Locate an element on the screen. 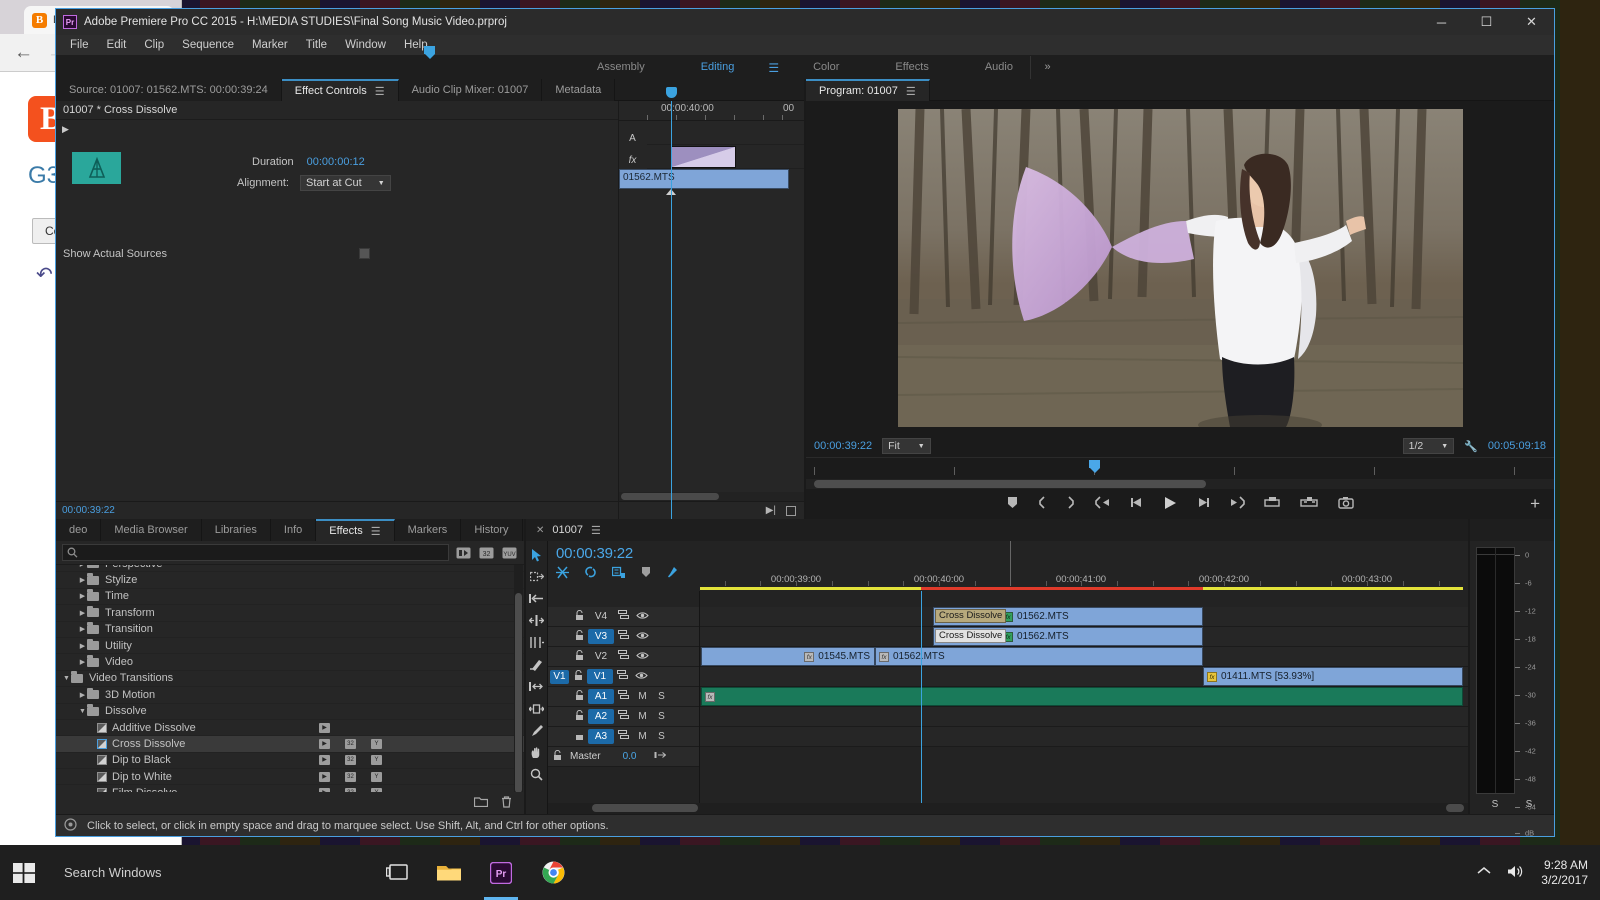 This screenshot has width=1600, height=900. tab-effect-controls: Effect Controls ☰ is located at coordinates (340, 90).